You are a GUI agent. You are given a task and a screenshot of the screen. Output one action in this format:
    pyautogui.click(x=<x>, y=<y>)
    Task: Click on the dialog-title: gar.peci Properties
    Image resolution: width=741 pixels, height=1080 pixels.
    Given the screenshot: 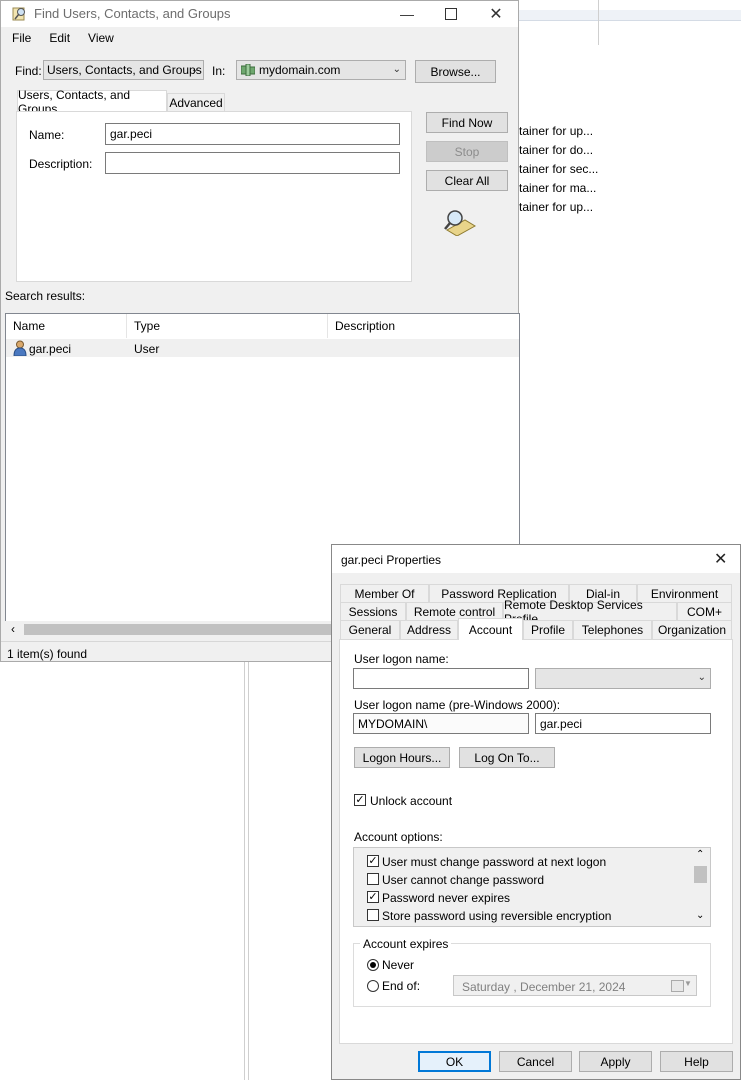 What is the action you would take?
    pyautogui.click(x=391, y=560)
    